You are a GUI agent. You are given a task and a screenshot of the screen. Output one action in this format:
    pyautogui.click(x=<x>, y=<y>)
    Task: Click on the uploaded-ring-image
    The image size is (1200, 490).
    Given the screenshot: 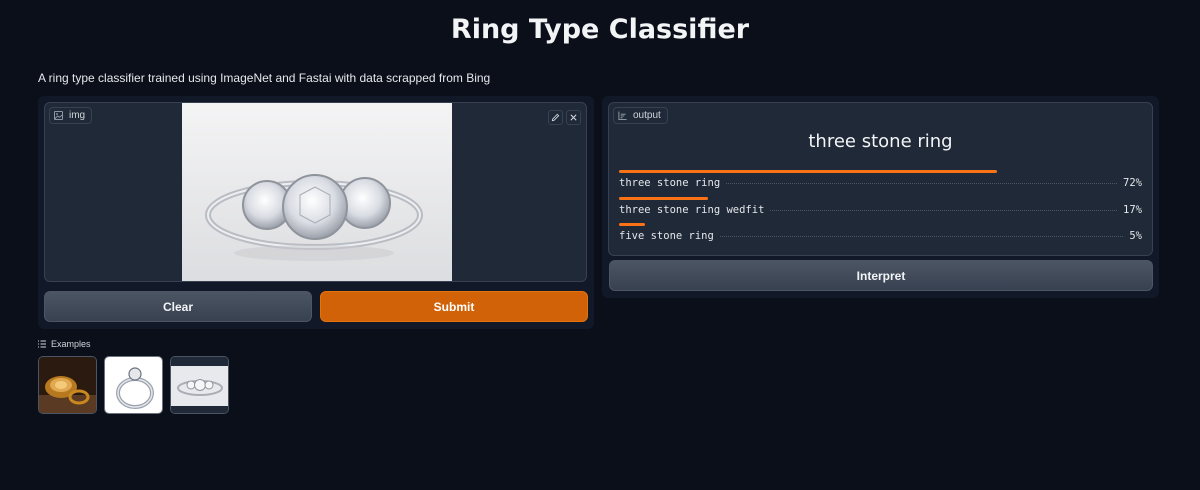 What is the action you would take?
    pyautogui.click(x=317, y=192)
    